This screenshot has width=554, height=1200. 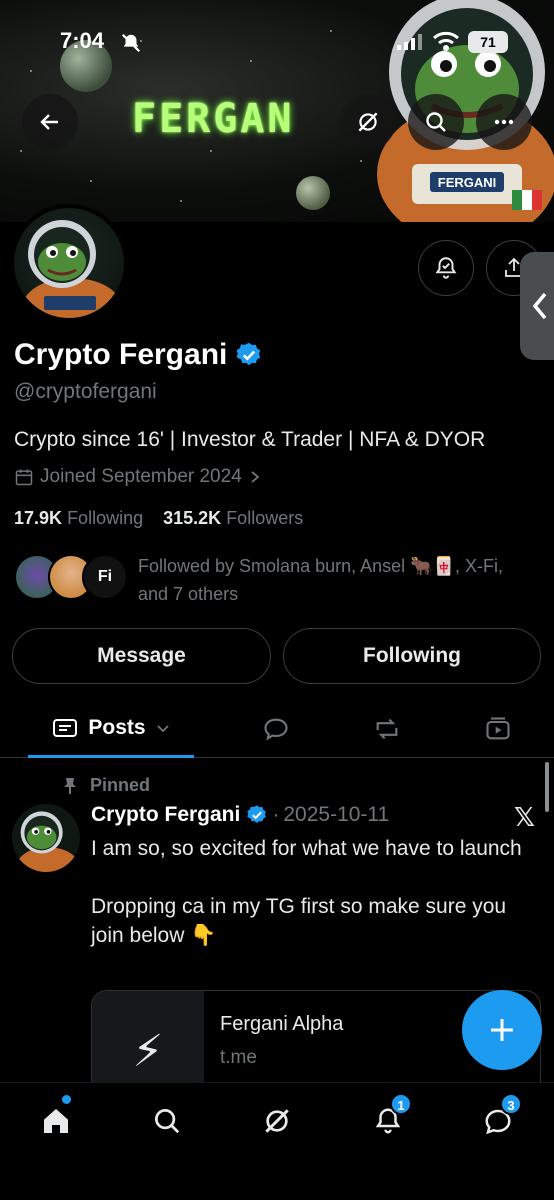 I want to click on pinned-label: Pinned, so click(x=120, y=785).